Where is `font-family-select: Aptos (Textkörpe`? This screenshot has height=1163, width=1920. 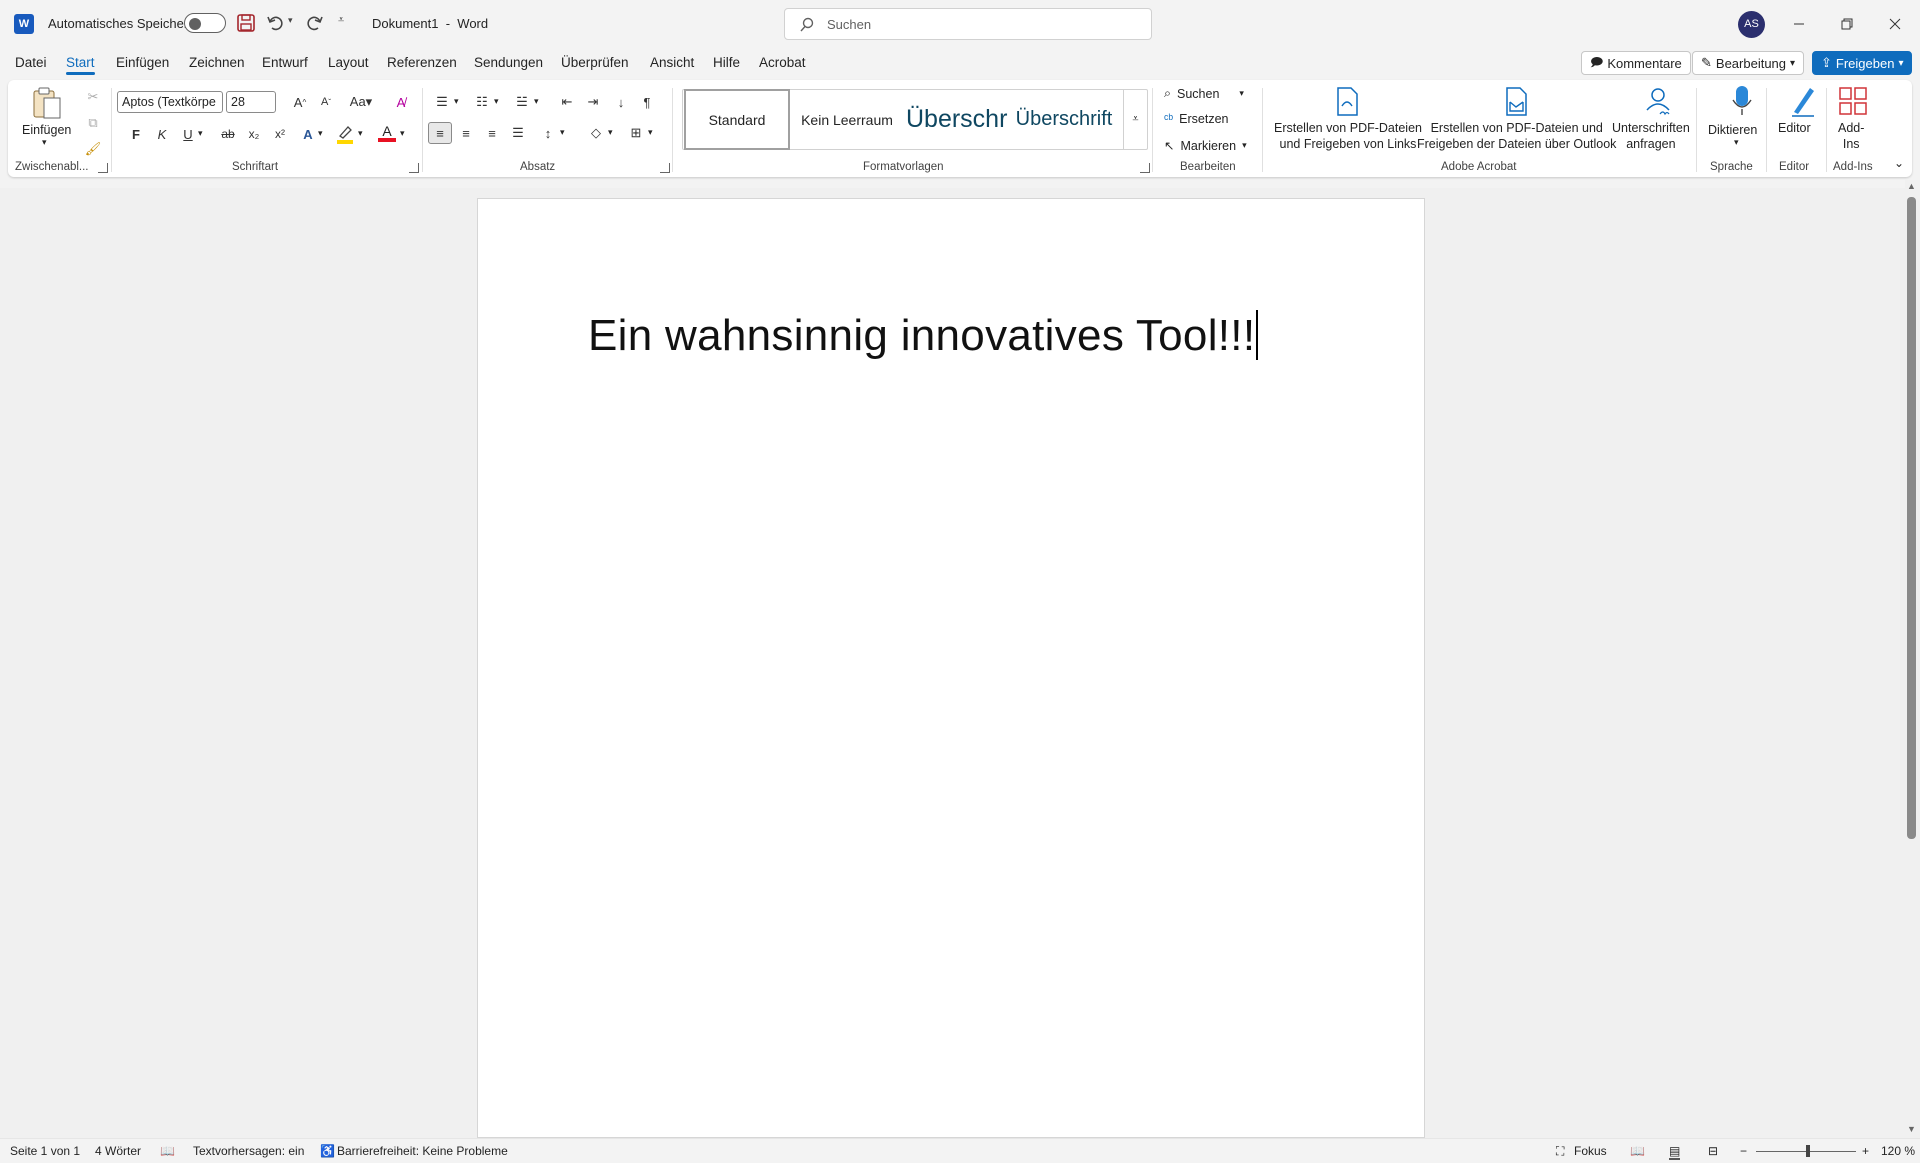 font-family-select: Aptos (Textkörpe is located at coordinates (170, 102).